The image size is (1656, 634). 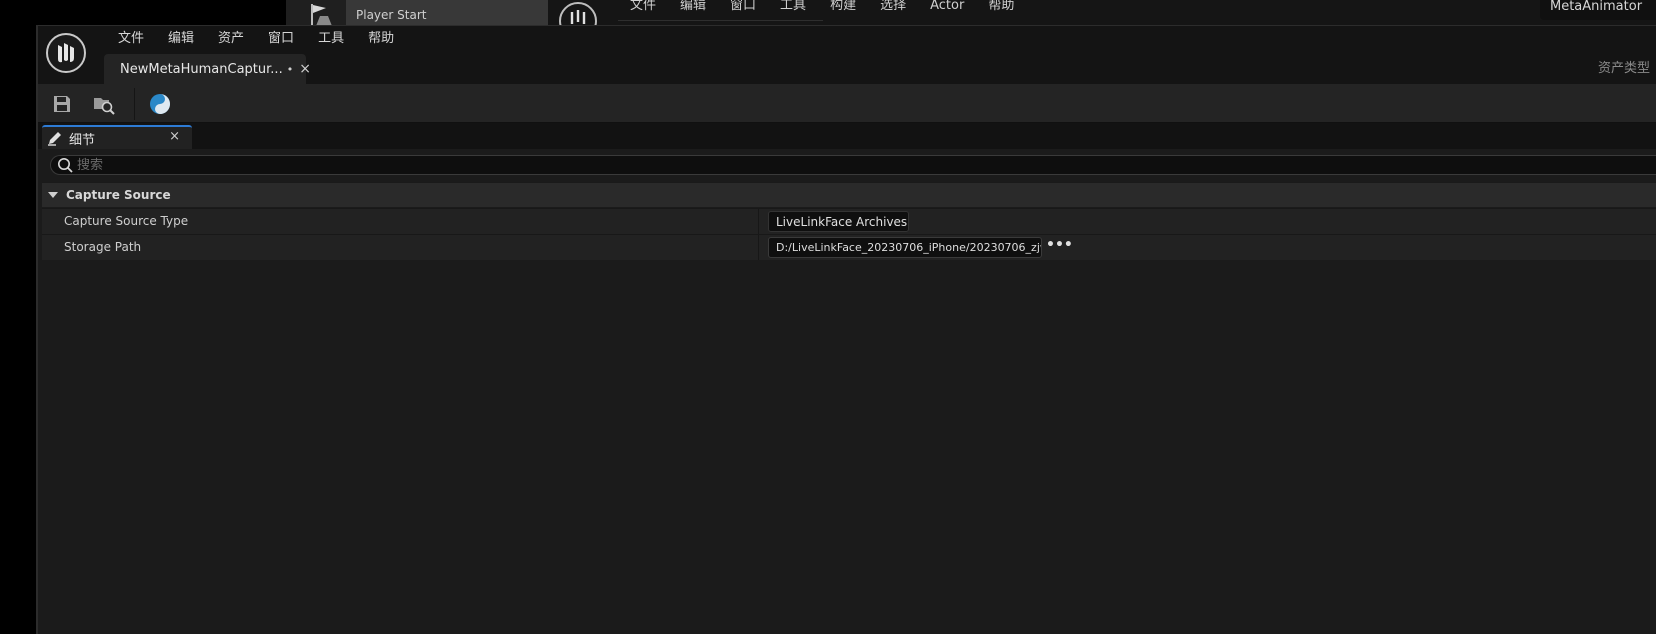 I want to click on asset-type-label: 资产类型, so click(x=1623, y=68).